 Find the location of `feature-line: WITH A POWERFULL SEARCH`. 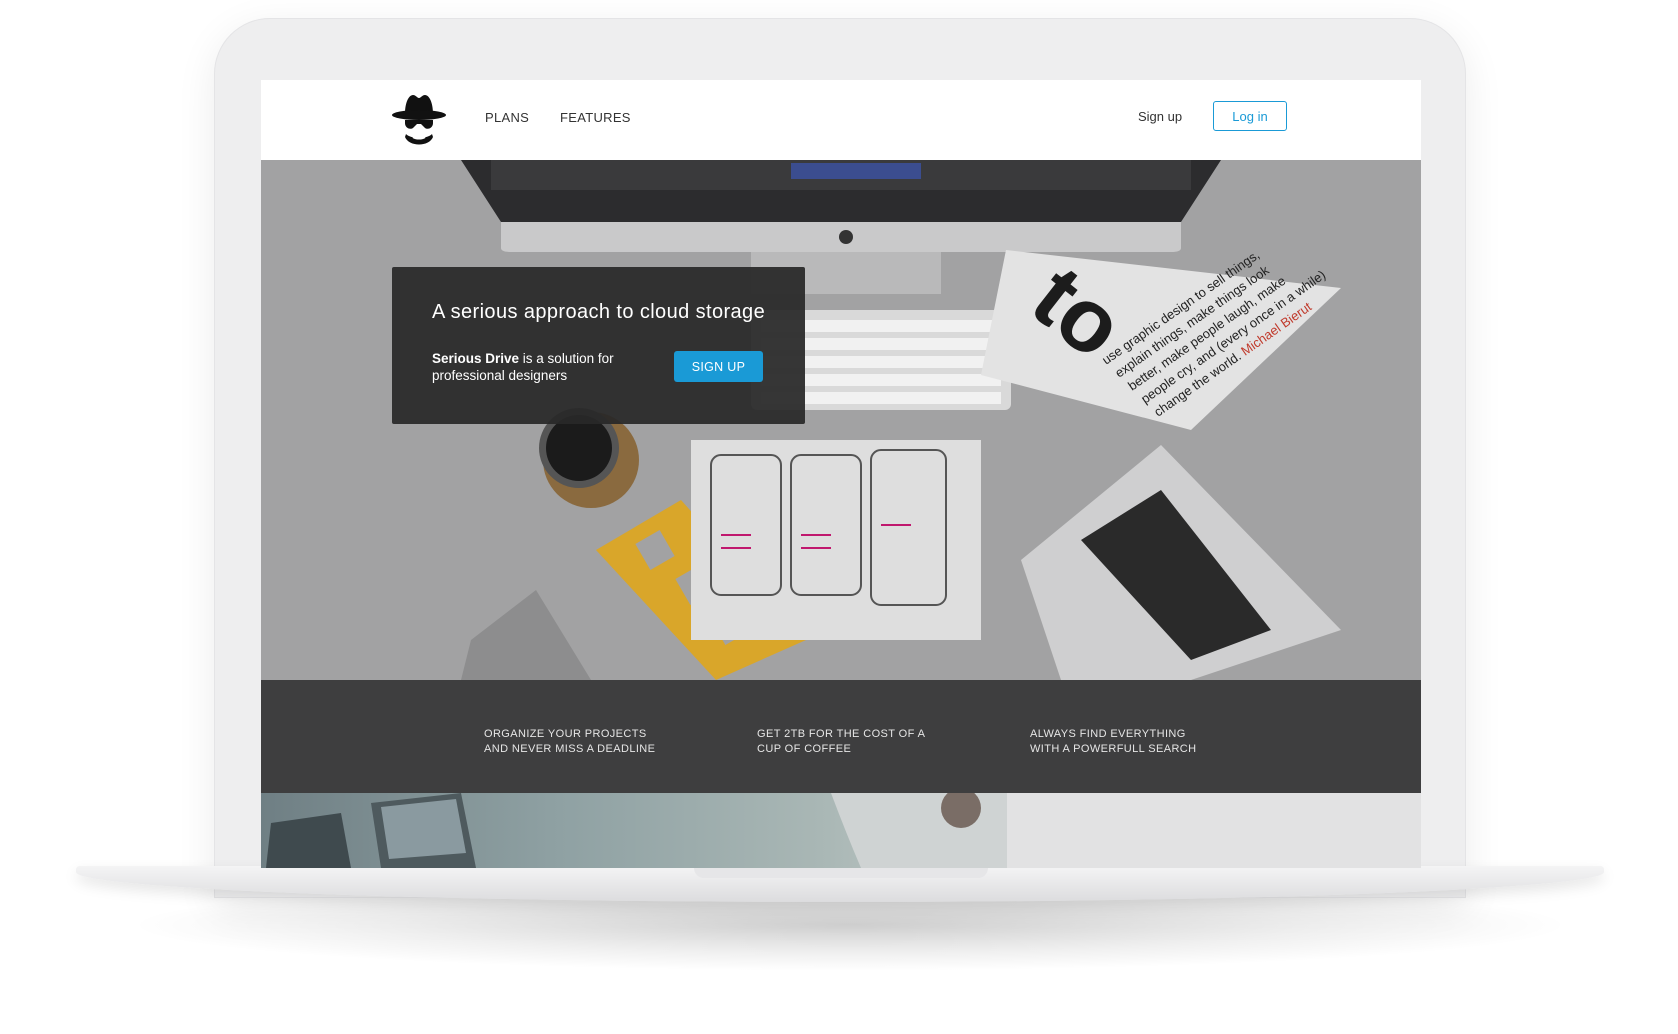

feature-line: WITH A POWERFULL SEARCH is located at coordinates (1113, 749).